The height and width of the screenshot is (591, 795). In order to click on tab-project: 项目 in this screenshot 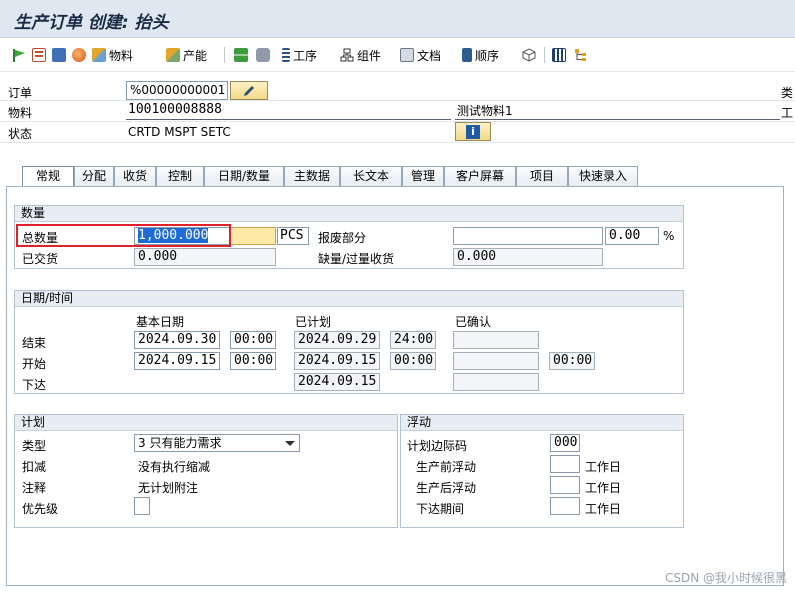, I will do `click(542, 176)`.